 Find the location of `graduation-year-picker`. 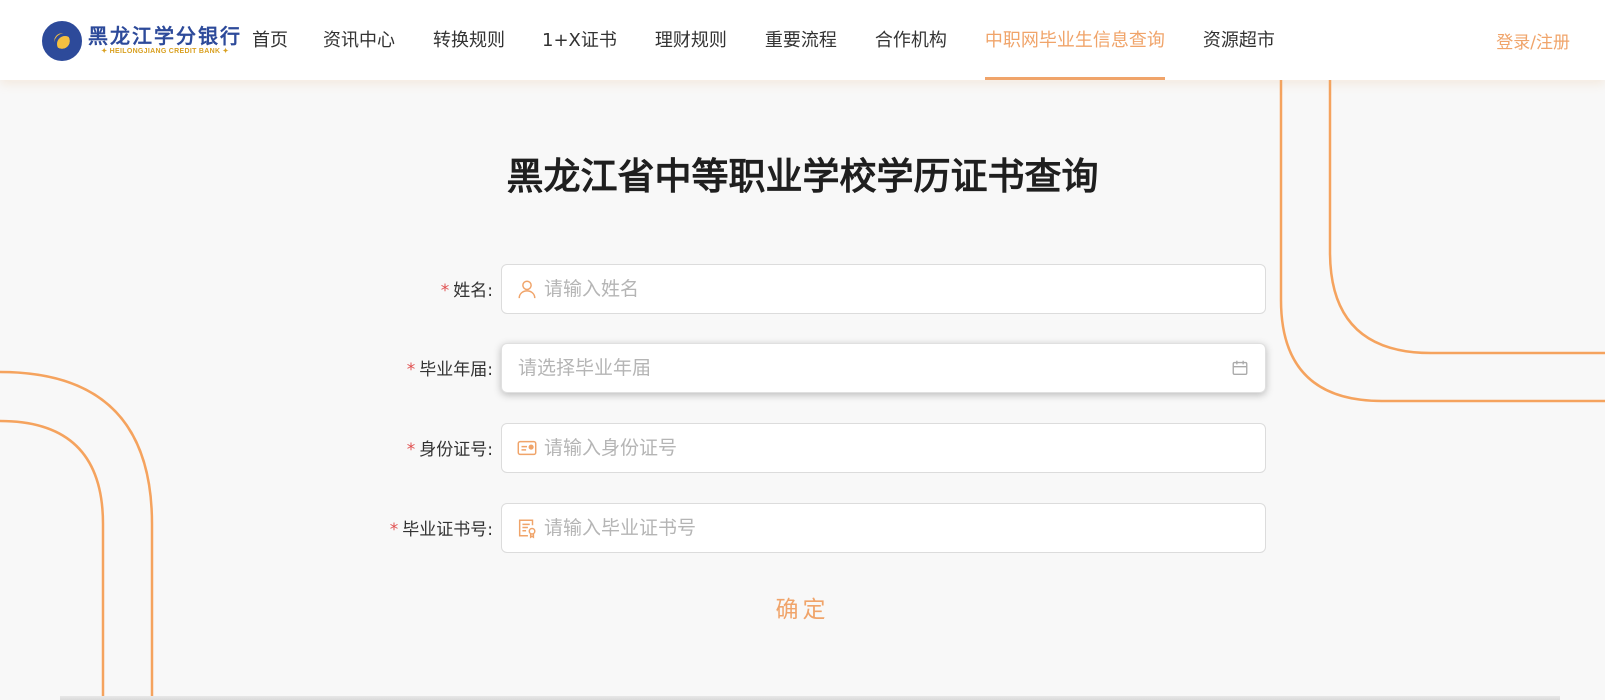

graduation-year-picker is located at coordinates (883, 368).